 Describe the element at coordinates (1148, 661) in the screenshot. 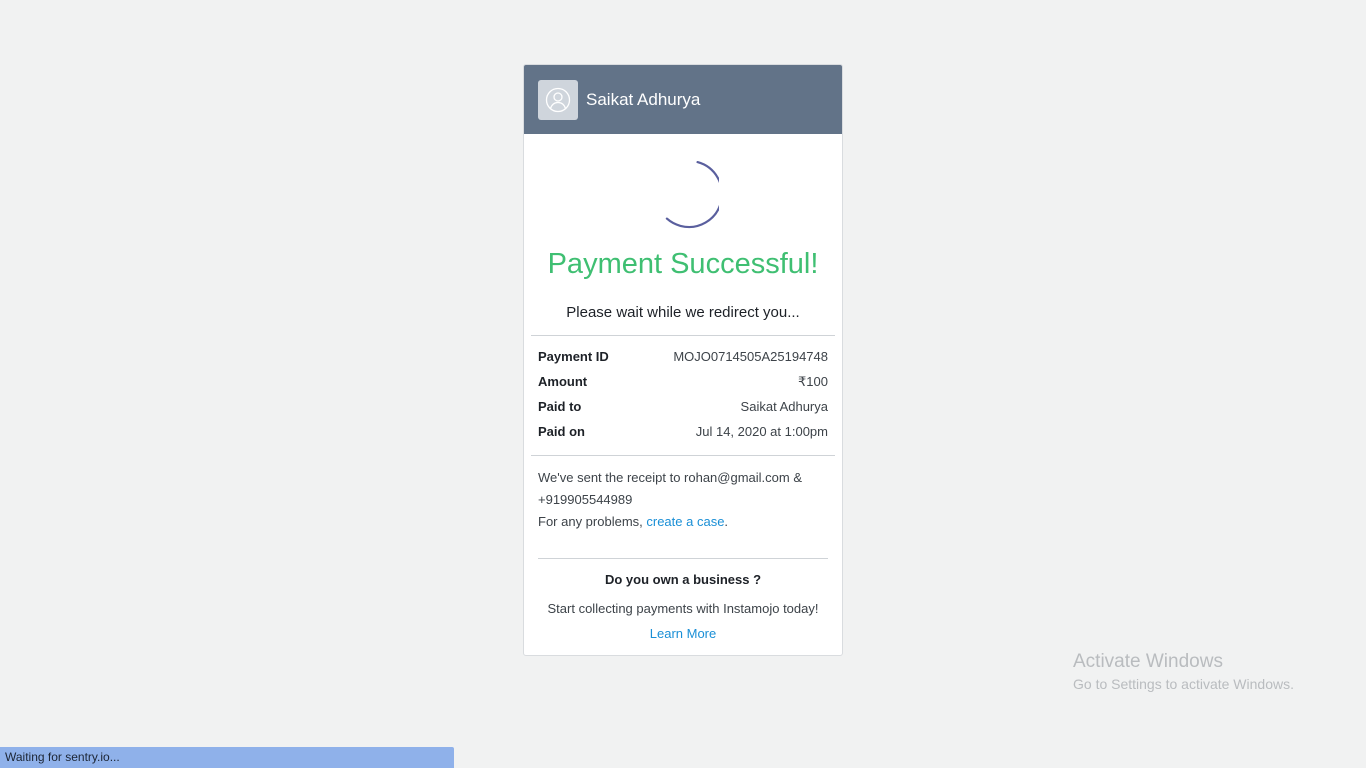

I see `watermark-title: Activate Windows` at that location.